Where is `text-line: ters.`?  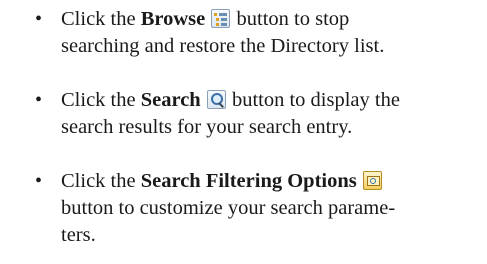 text-line: ters. is located at coordinates (78, 235).